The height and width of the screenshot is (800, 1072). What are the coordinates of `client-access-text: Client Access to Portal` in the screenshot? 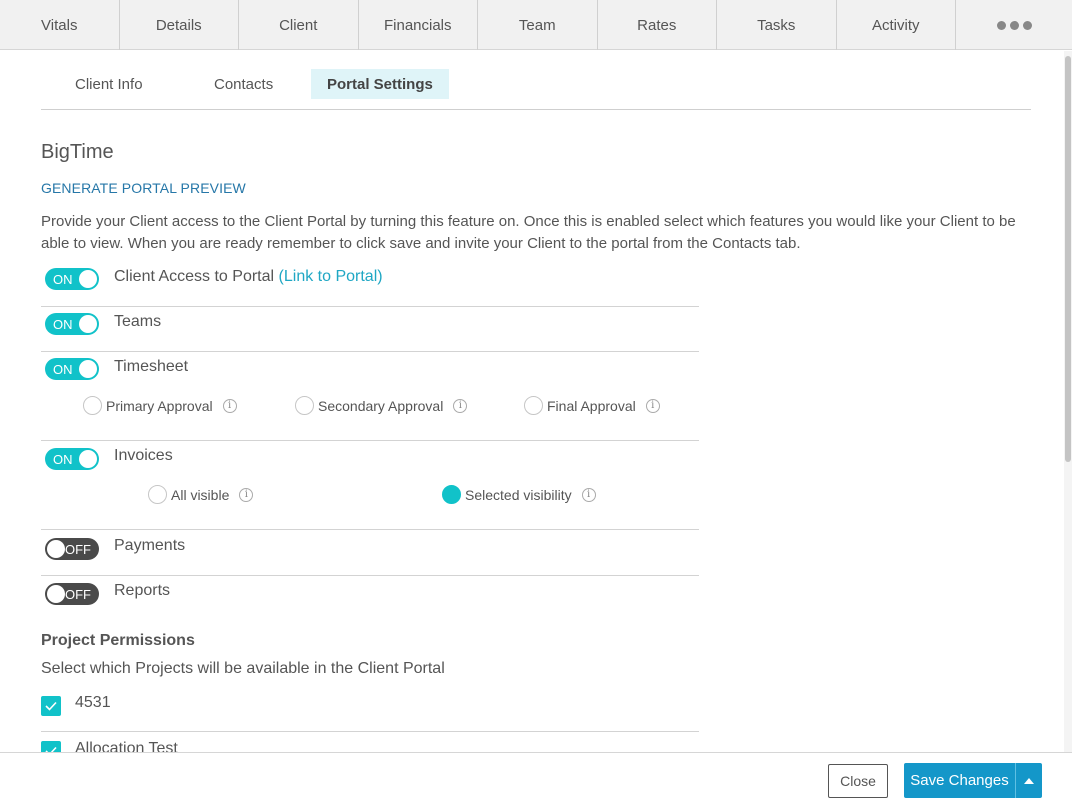 It's located at (194, 276).